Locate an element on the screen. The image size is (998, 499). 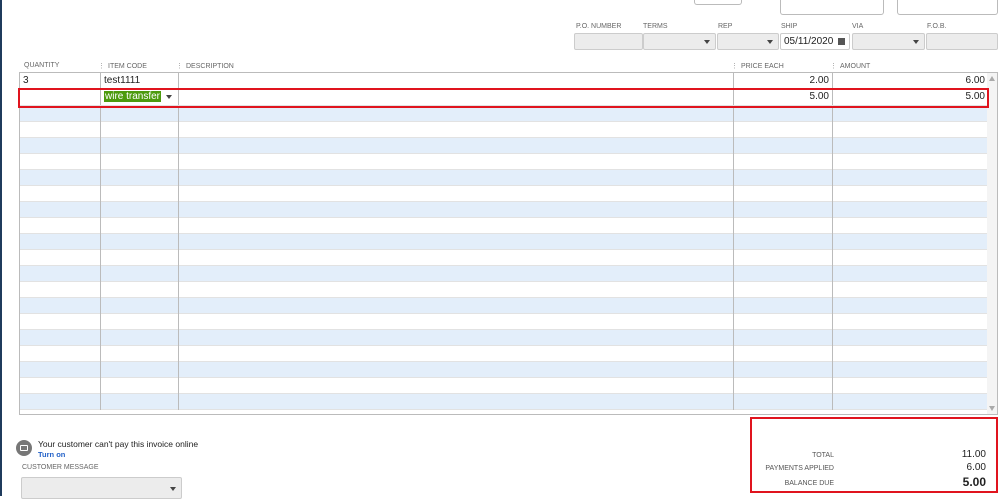
scroll-down-icon is located at coordinates (992, 408).